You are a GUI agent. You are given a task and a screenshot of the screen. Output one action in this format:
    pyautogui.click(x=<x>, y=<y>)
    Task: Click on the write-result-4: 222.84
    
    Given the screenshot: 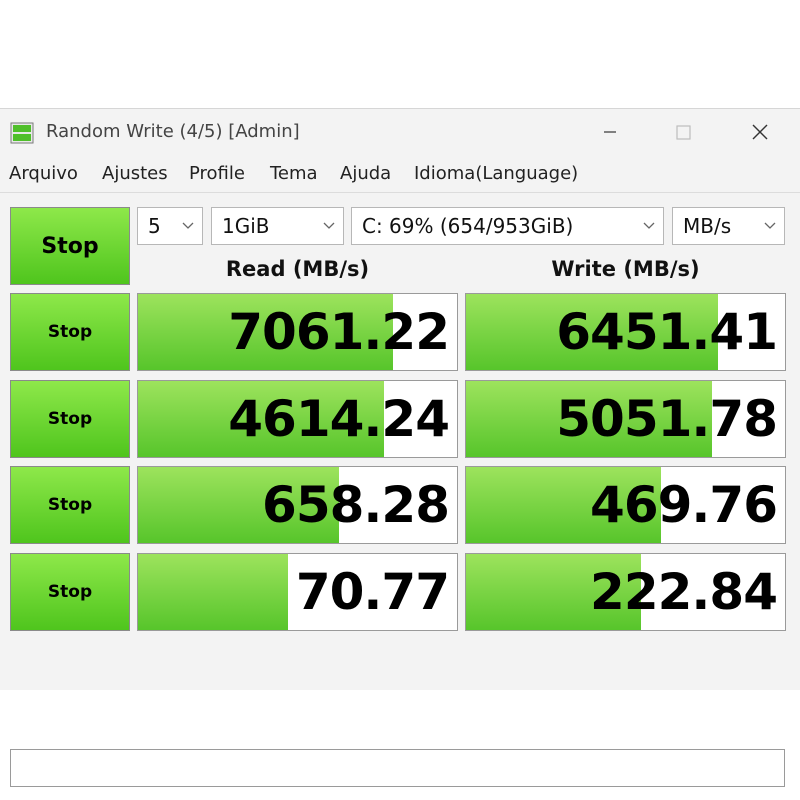 What is the action you would take?
    pyautogui.click(x=625, y=592)
    